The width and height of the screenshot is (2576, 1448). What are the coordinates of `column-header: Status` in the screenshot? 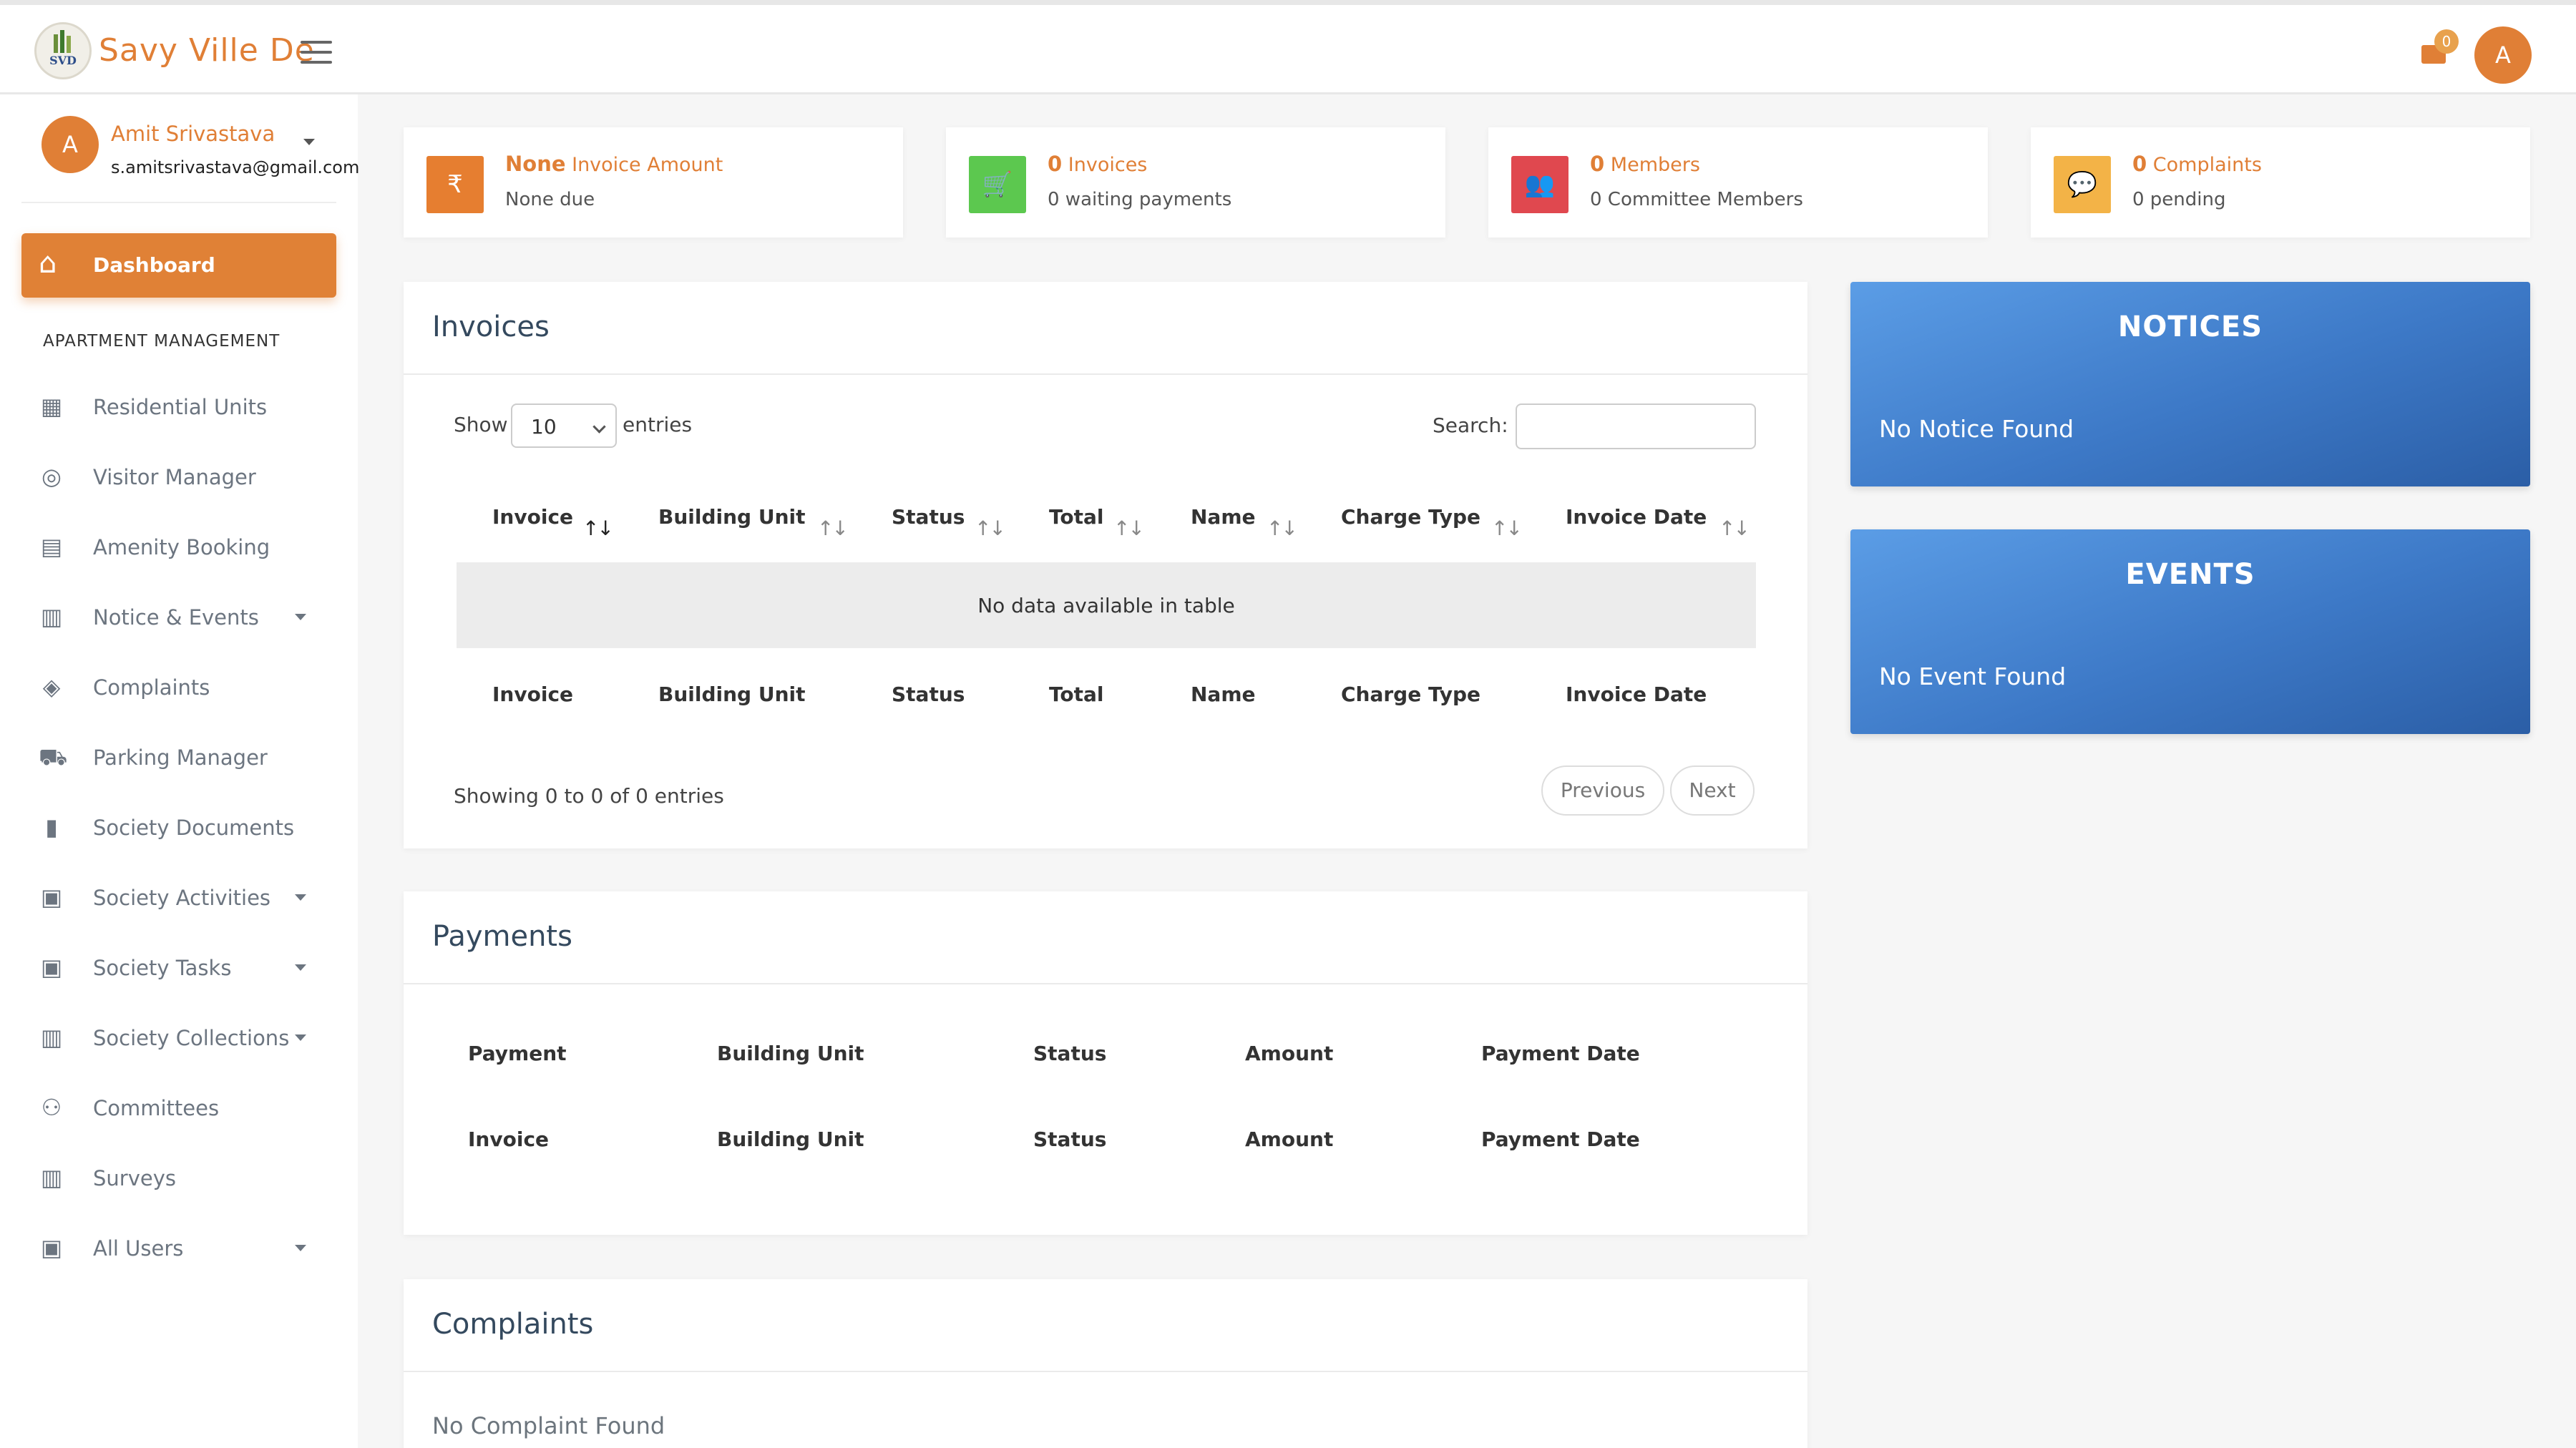 It's located at (928, 517).